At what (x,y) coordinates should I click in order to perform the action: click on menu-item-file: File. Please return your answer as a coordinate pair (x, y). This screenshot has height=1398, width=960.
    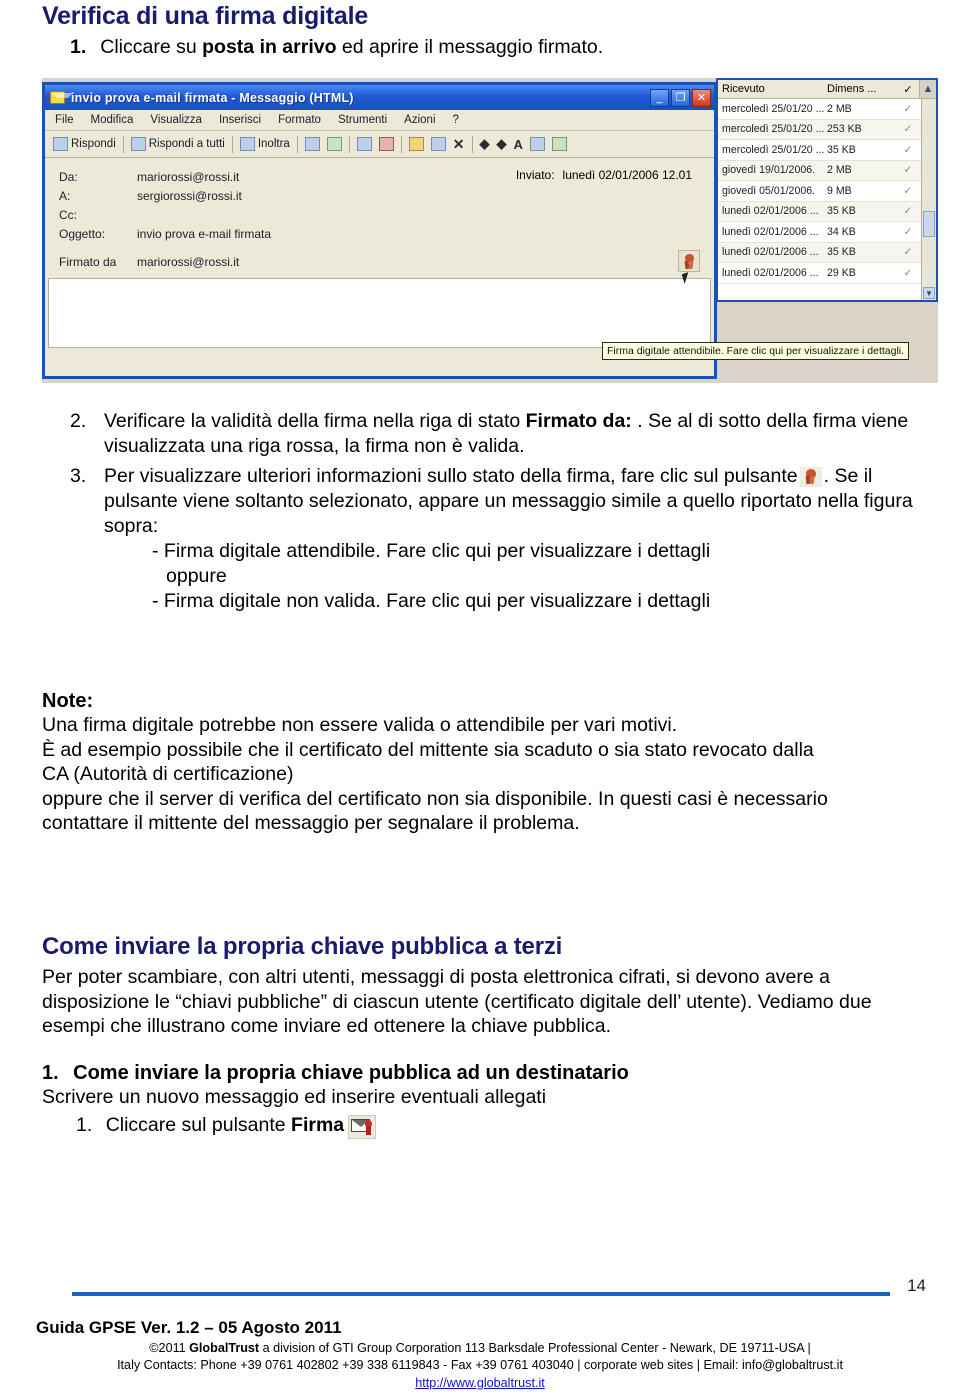
    Looking at the image, I should click on (64, 120).